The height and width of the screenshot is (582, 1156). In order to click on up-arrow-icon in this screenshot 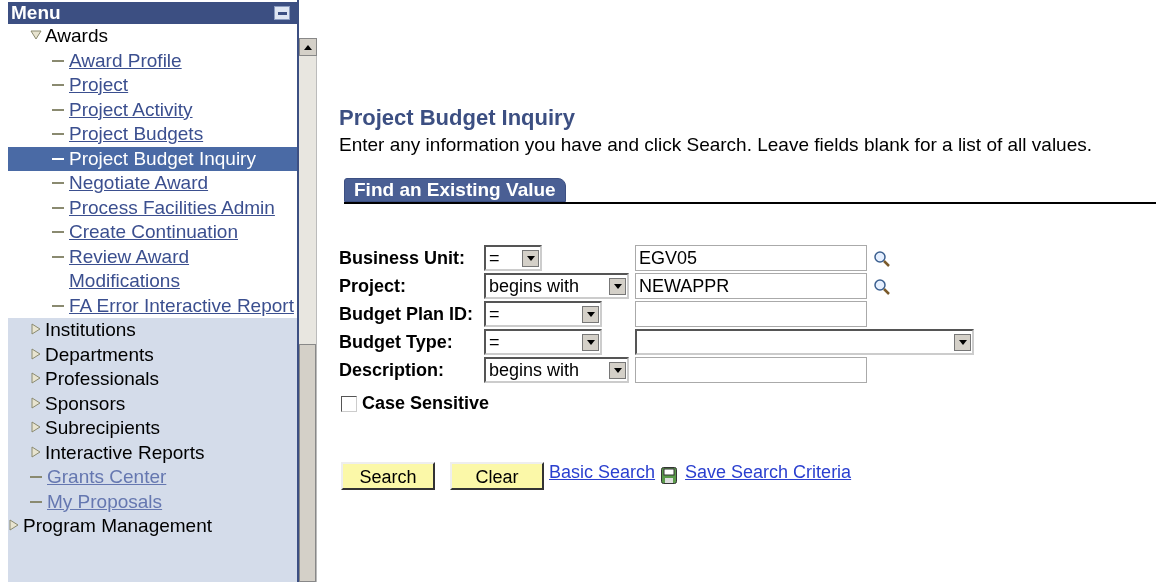, I will do `click(308, 47)`.